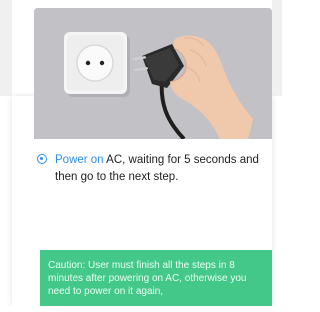 Image resolution: width=320 pixels, height=312 pixels. What do you see at coordinates (42, 159) in the screenshot?
I see `selected-radio-icon` at bounding box center [42, 159].